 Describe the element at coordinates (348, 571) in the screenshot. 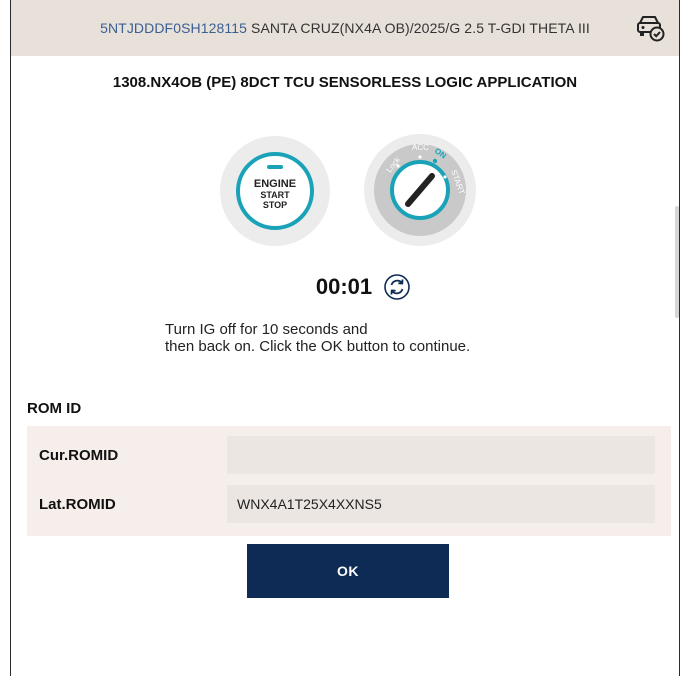

I see `ok-button: OK` at that location.